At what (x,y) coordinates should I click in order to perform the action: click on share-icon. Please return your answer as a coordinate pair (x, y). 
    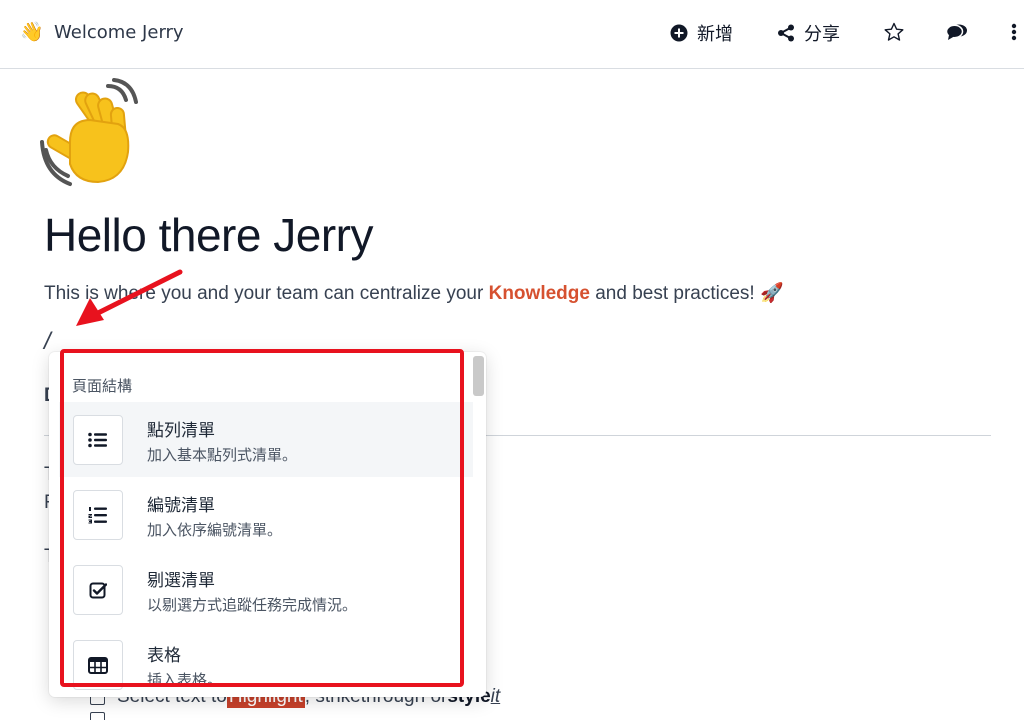
    Looking at the image, I should click on (786, 33).